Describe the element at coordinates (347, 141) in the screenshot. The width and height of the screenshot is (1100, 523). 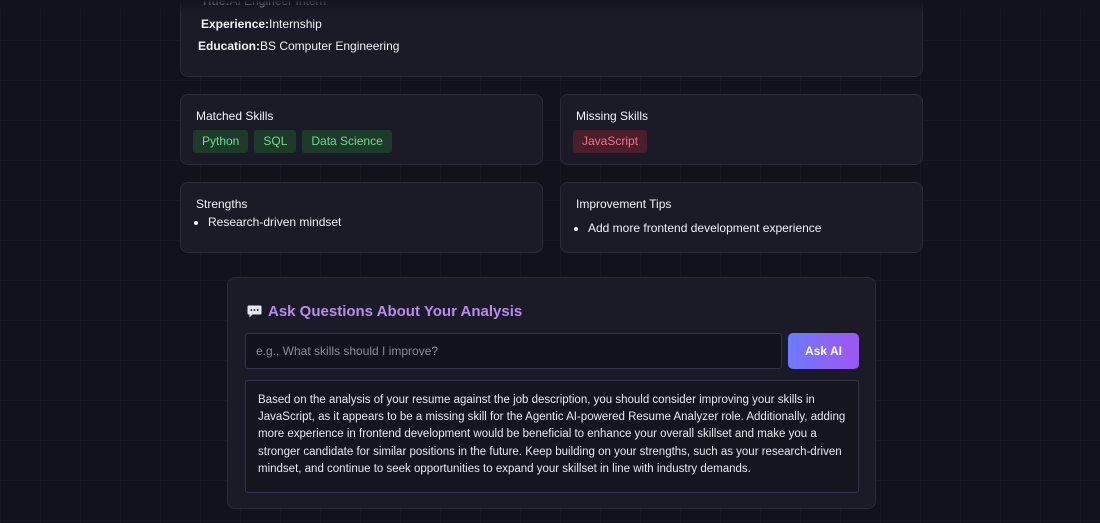
I see `skill-tag: Data Science` at that location.